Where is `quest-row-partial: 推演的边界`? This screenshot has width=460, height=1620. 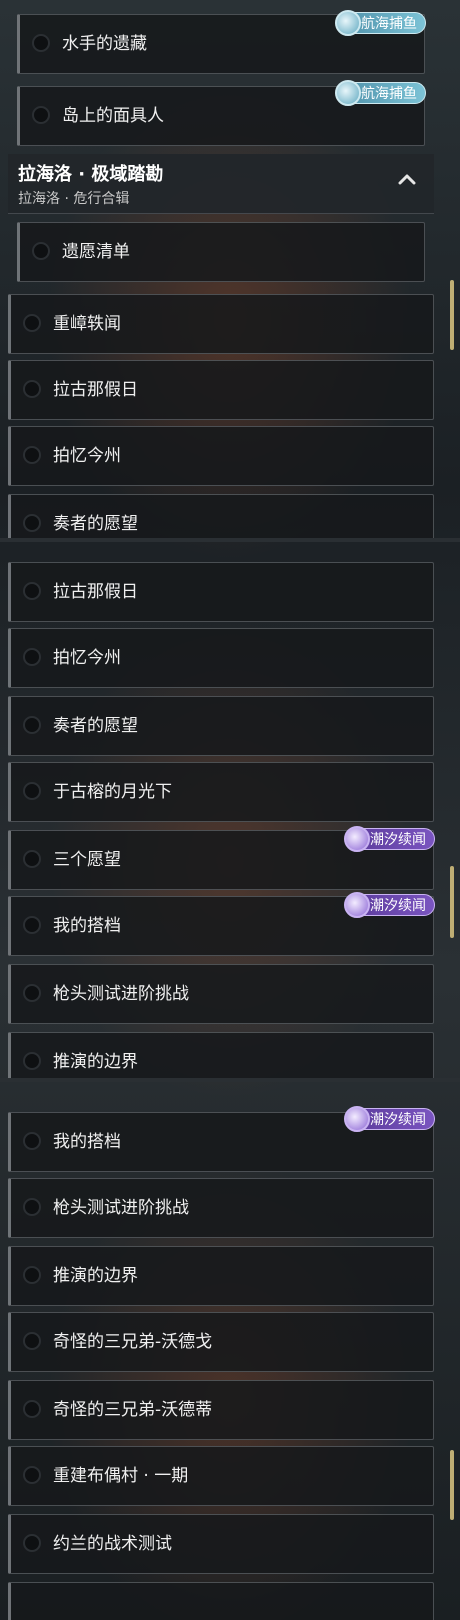 quest-row-partial: 推演的边界 is located at coordinates (221, 1056).